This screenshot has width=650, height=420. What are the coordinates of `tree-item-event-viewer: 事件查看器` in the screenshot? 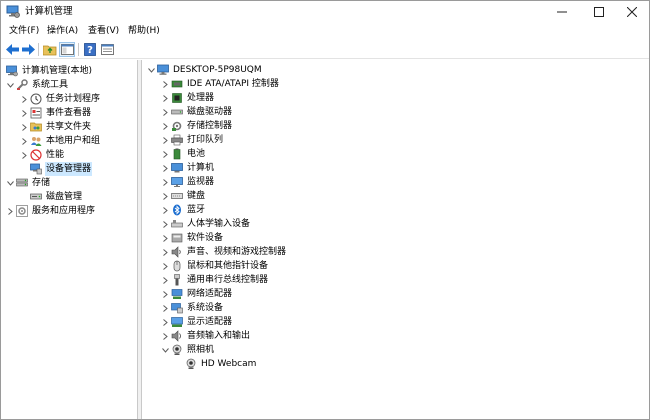 It's located at (55, 113).